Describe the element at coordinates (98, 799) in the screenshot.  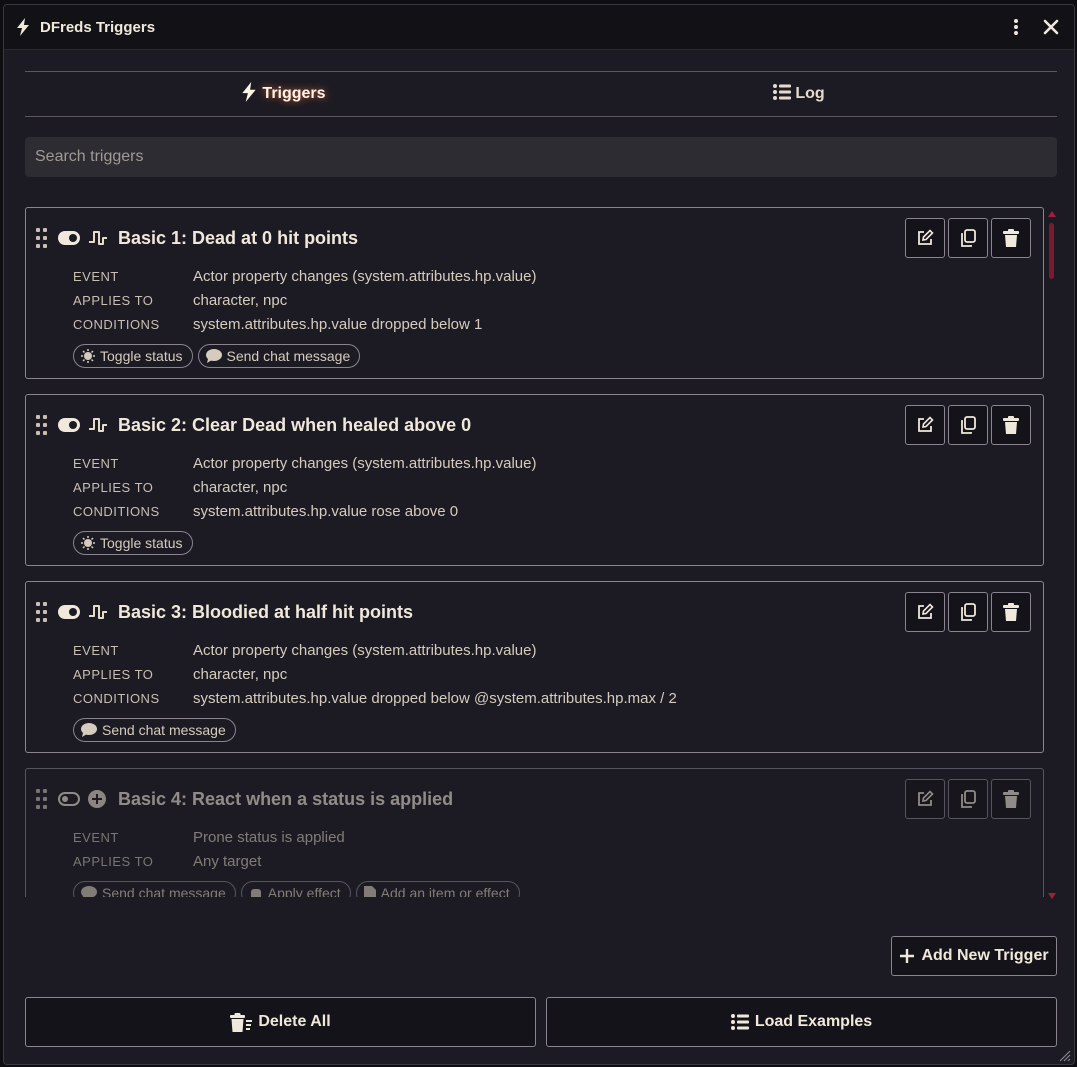
I see `plus-circle-icon` at that location.